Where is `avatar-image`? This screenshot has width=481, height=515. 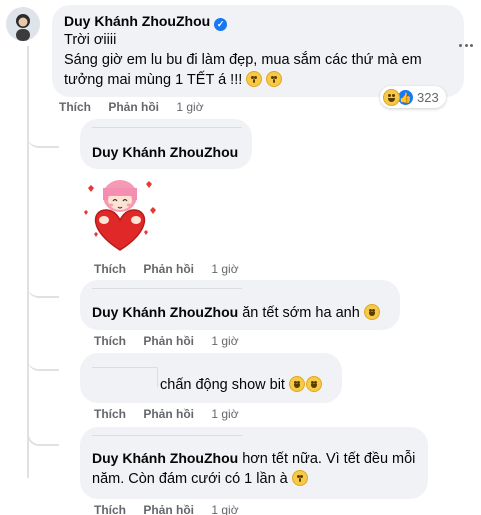
avatar-image is located at coordinates (23, 24).